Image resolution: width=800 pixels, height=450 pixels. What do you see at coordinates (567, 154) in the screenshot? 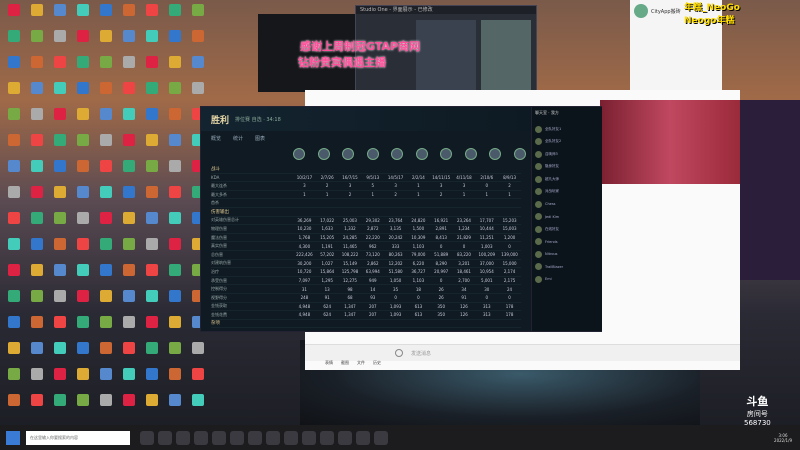
I see `friend-list-item: 召唤师3` at bounding box center [567, 154].